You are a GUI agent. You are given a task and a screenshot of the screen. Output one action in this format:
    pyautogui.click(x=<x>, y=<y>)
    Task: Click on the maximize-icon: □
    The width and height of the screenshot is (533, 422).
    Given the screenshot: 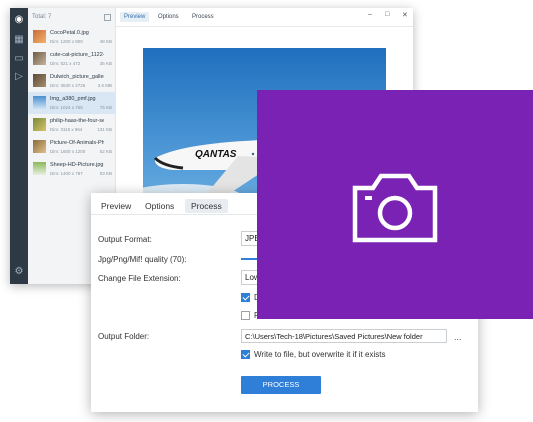 What is the action you would take?
    pyautogui.click(x=387, y=14)
    